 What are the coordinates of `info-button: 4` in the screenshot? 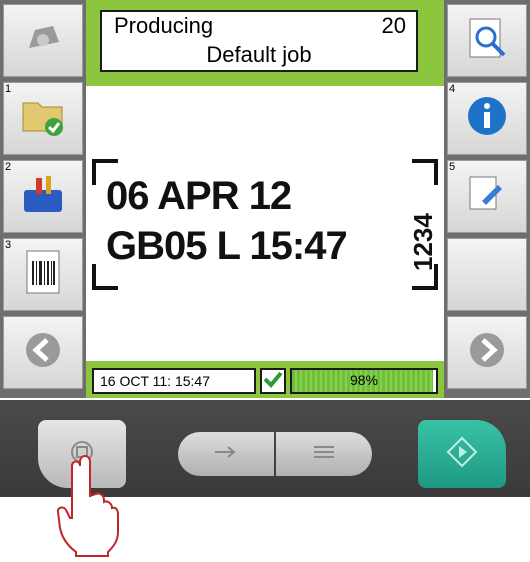 It's located at (487, 118).